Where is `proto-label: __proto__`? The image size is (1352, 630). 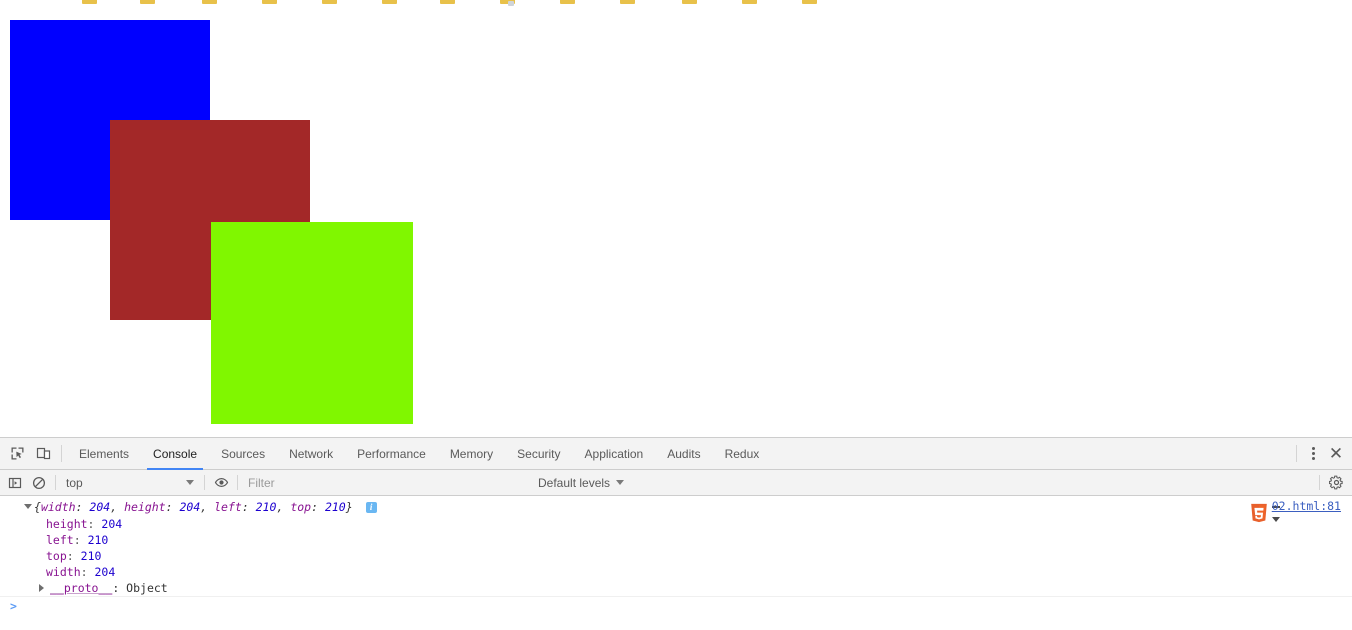 proto-label: __proto__ is located at coordinates (81, 588).